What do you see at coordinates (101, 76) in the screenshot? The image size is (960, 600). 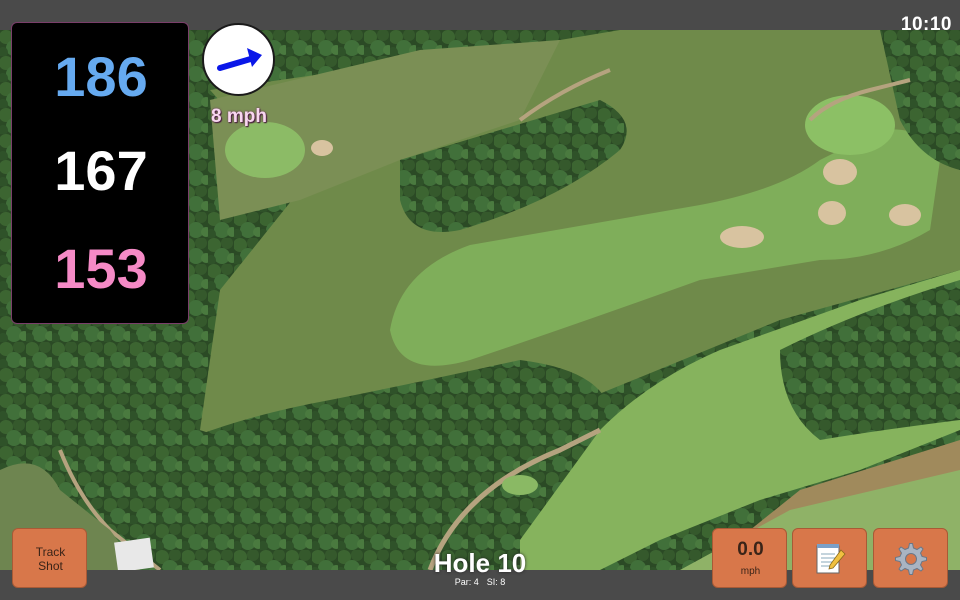 I see `back-of-green-distance: 186` at bounding box center [101, 76].